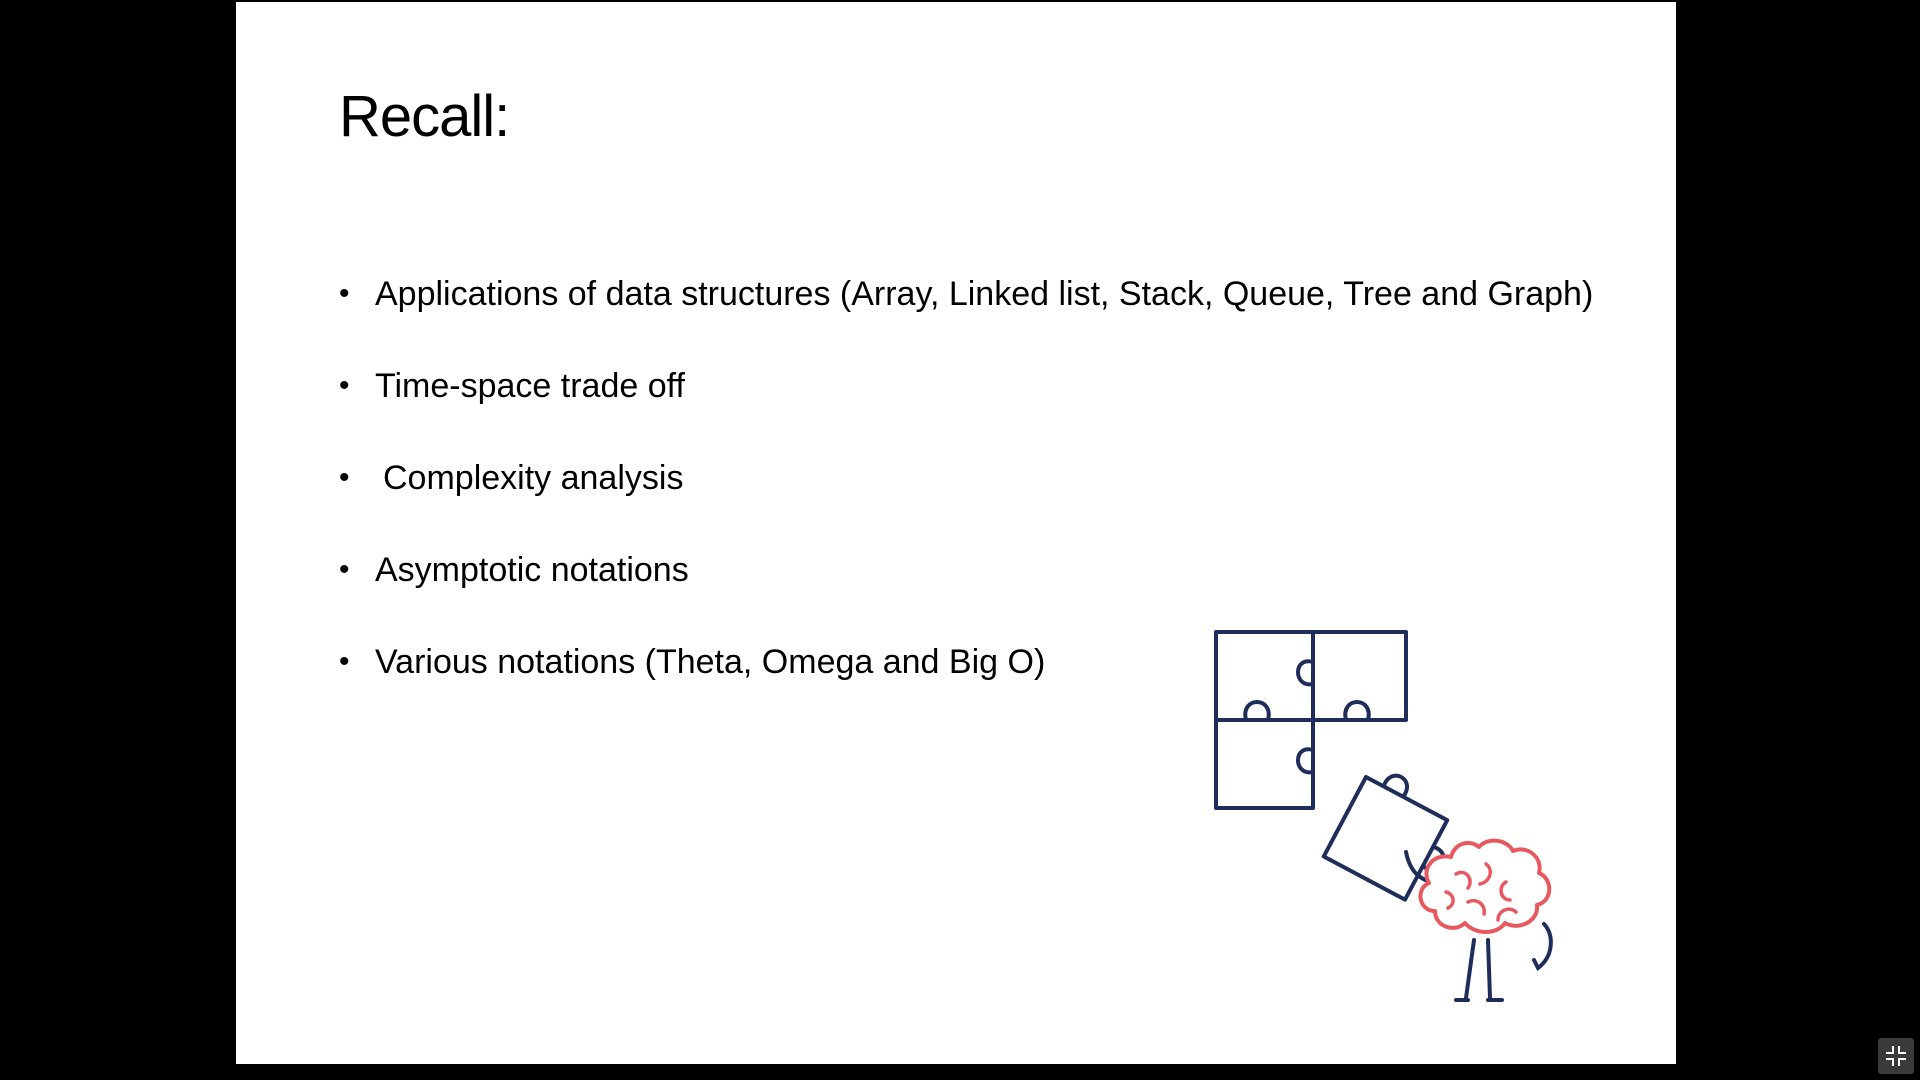  I want to click on brain-character-icon, so click(1478, 920).